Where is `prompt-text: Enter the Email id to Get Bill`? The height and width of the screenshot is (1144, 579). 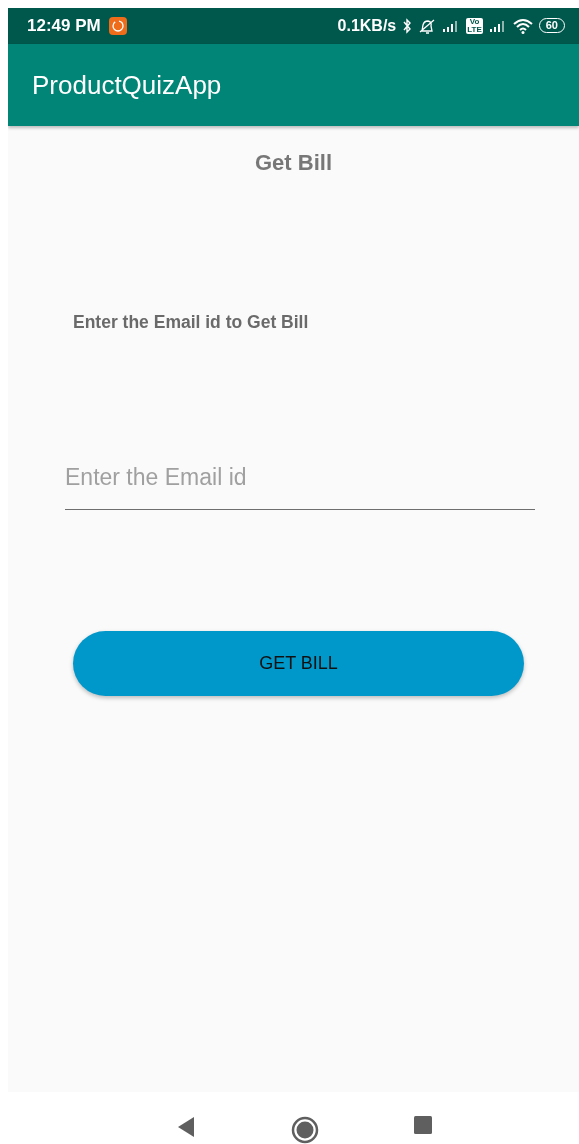 prompt-text: Enter the Email id to Get Bill is located at coordinates (191, 323).